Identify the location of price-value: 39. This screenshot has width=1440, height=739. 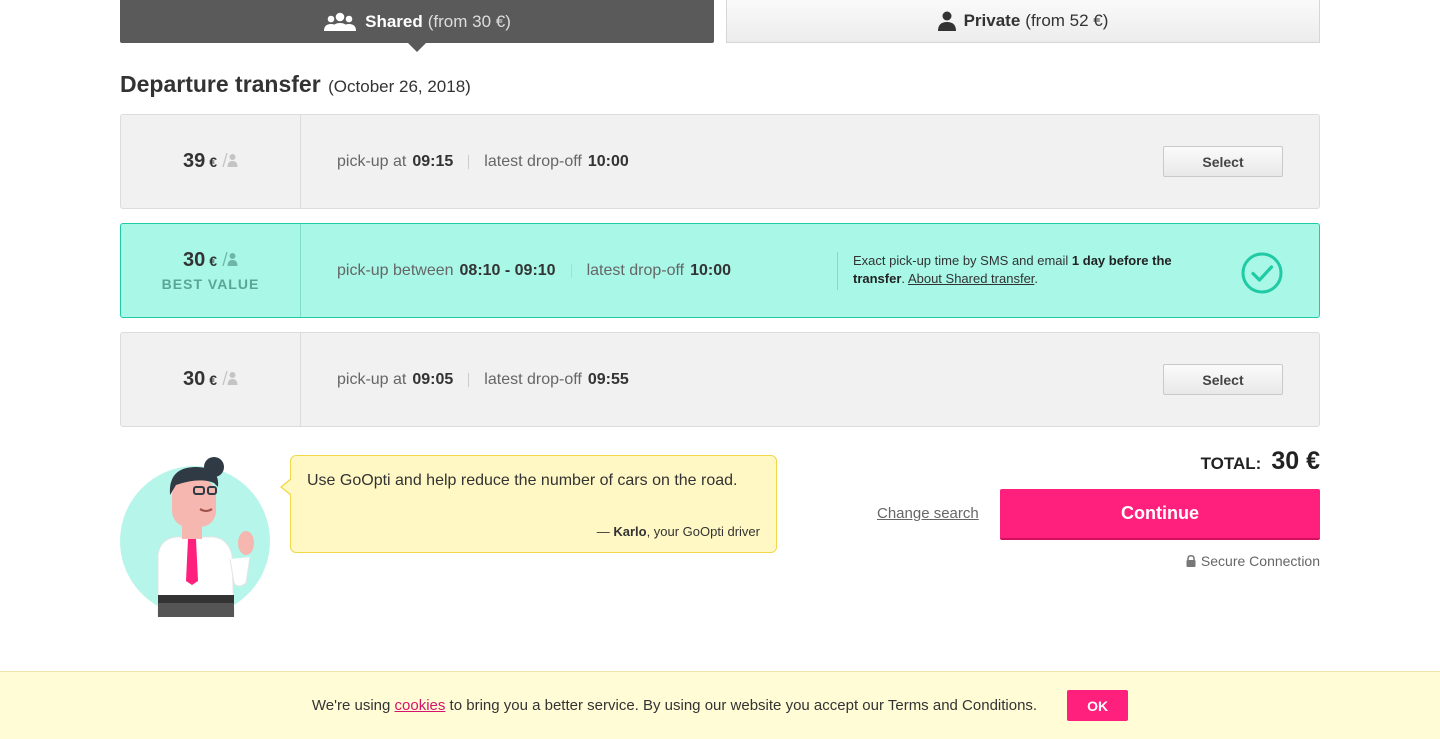
(194, 161).